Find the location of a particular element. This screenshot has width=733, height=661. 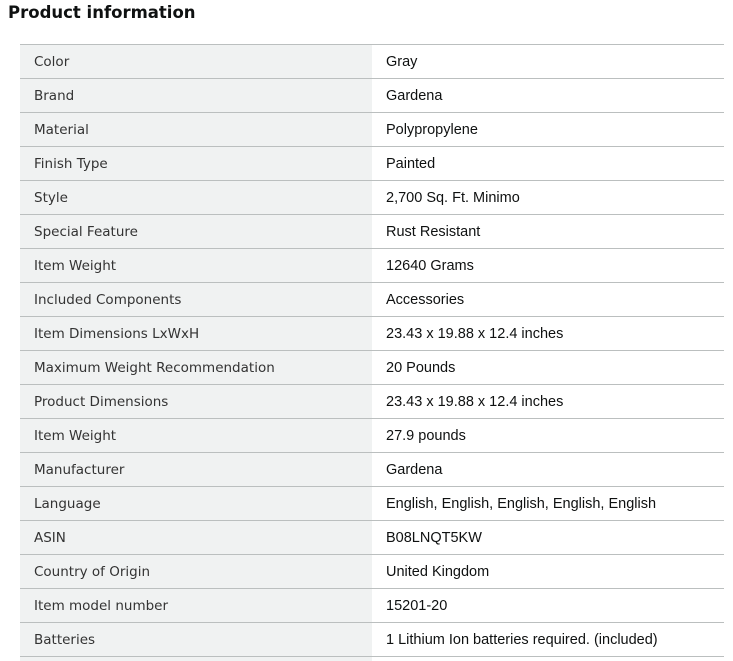

table-row: Included Components Accessories is located at coordinates (372, 300).